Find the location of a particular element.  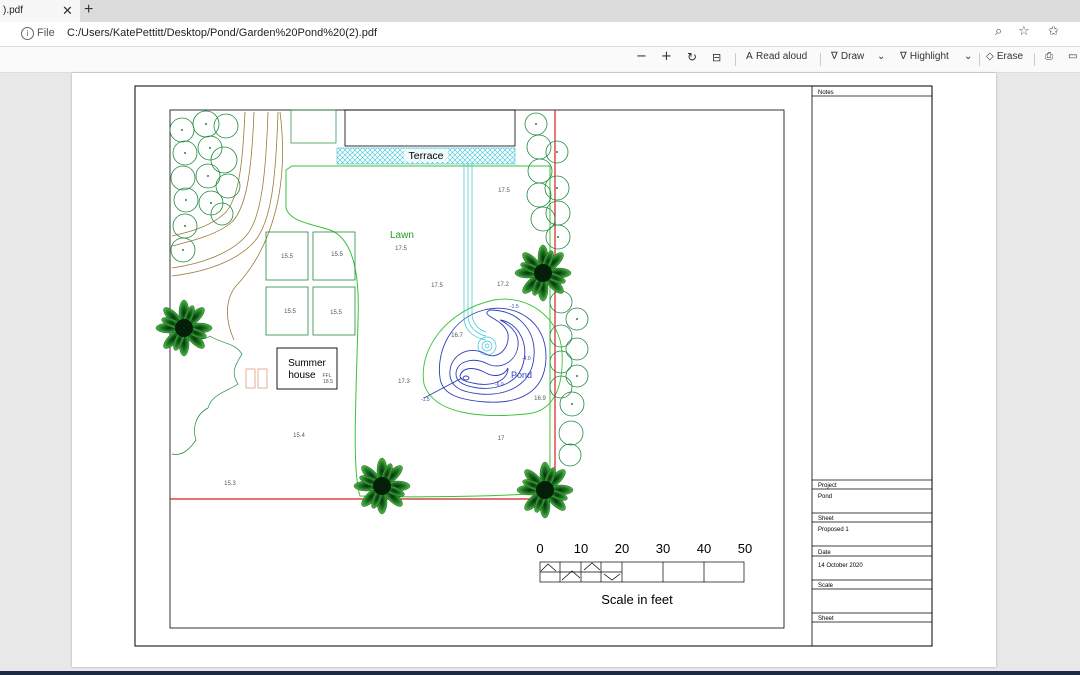

vegetable-beds is located at coordinates (310, 283).